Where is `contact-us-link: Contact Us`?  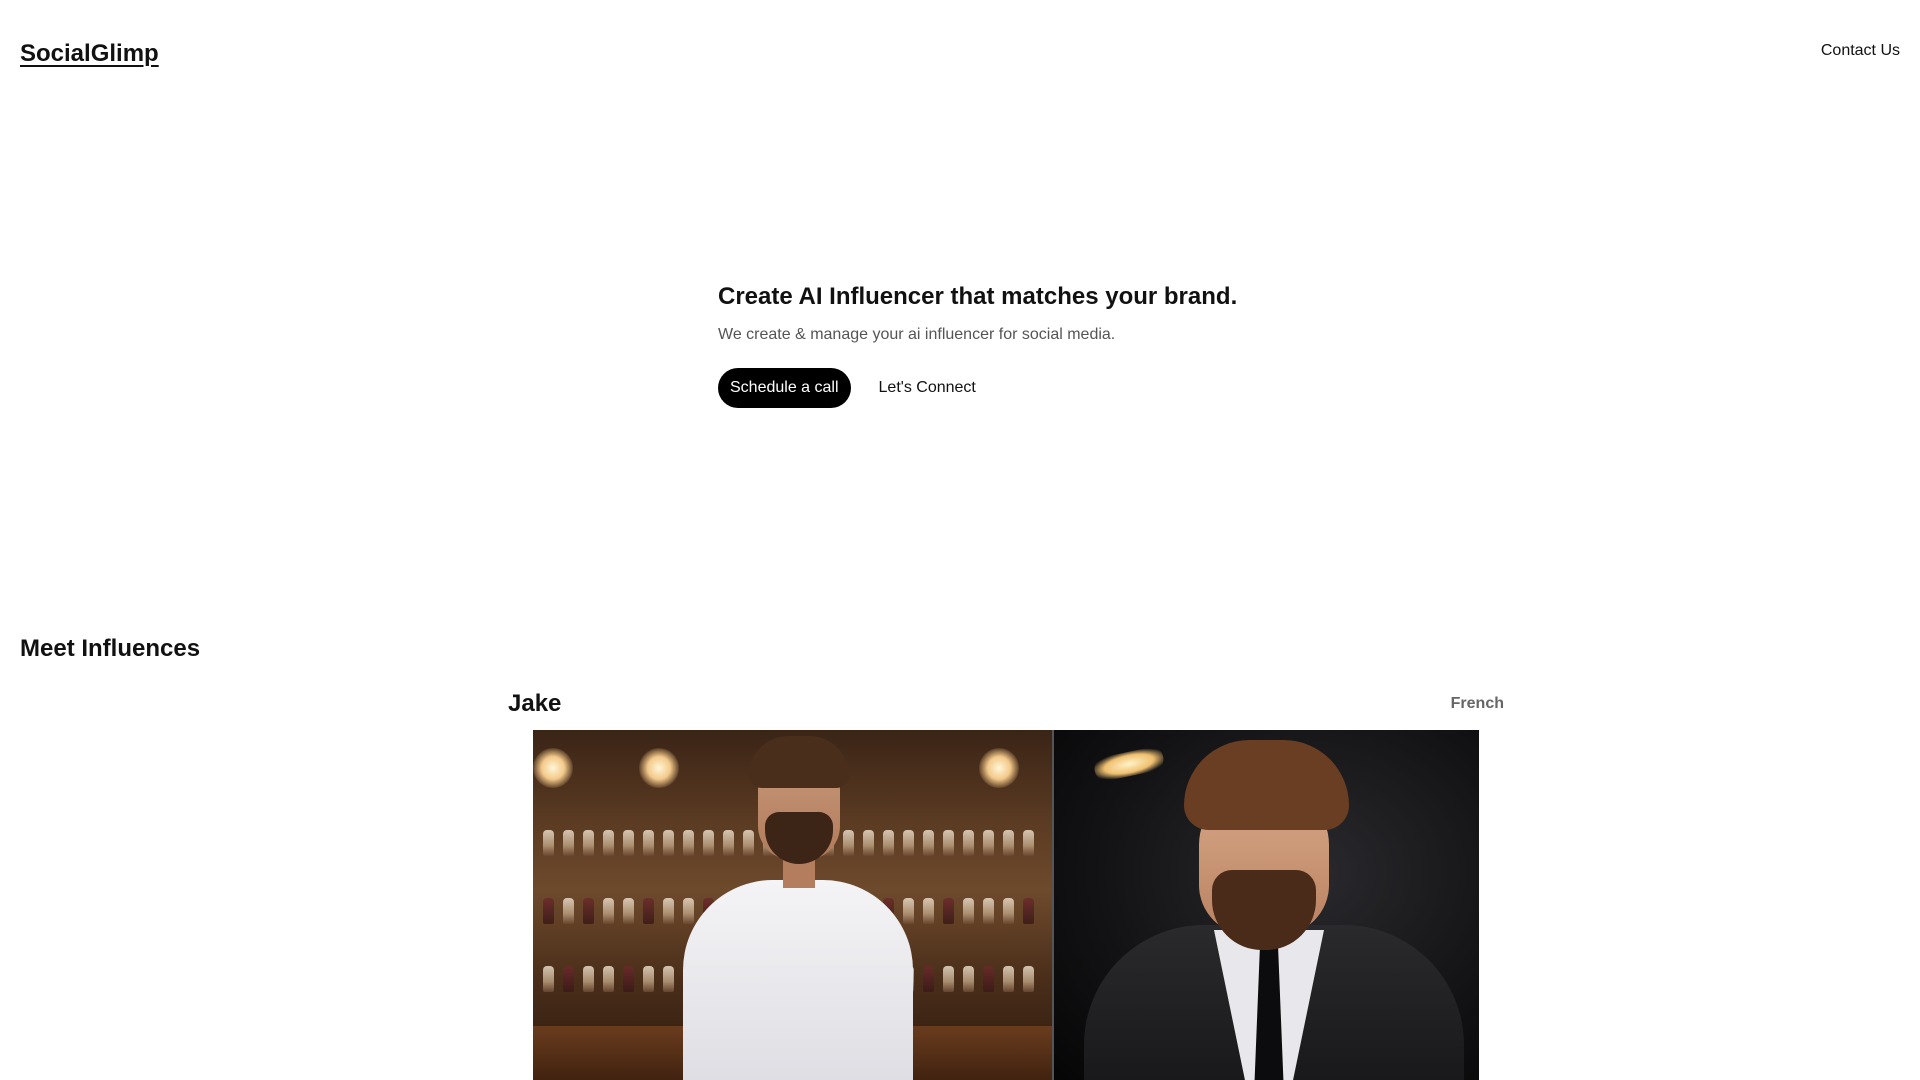 contact-us-link: Contact Us is located at coordinates (1860, 51).